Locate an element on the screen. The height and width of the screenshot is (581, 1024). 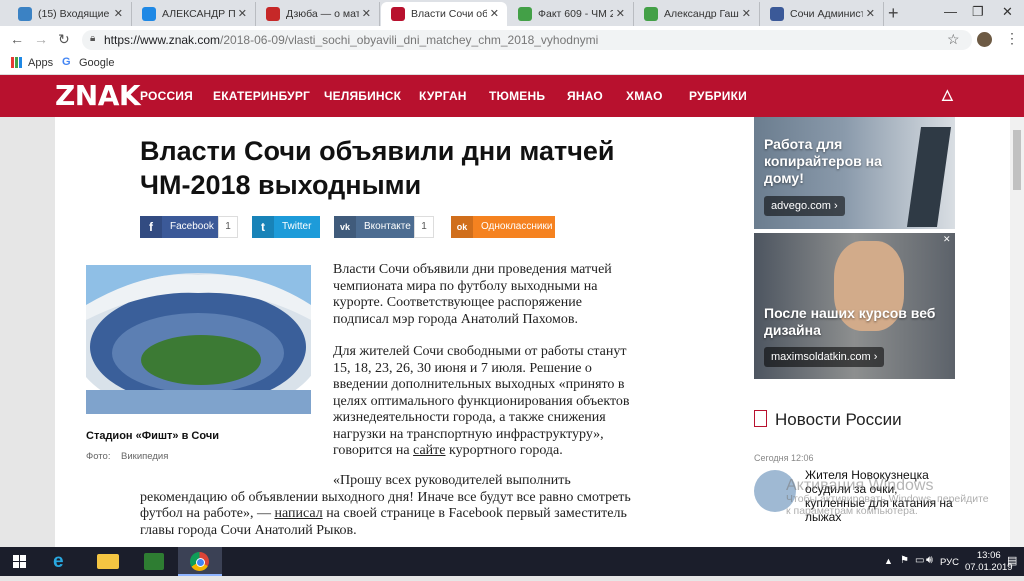
bookmark-apps: Apps is located at coordinates (40, 63).